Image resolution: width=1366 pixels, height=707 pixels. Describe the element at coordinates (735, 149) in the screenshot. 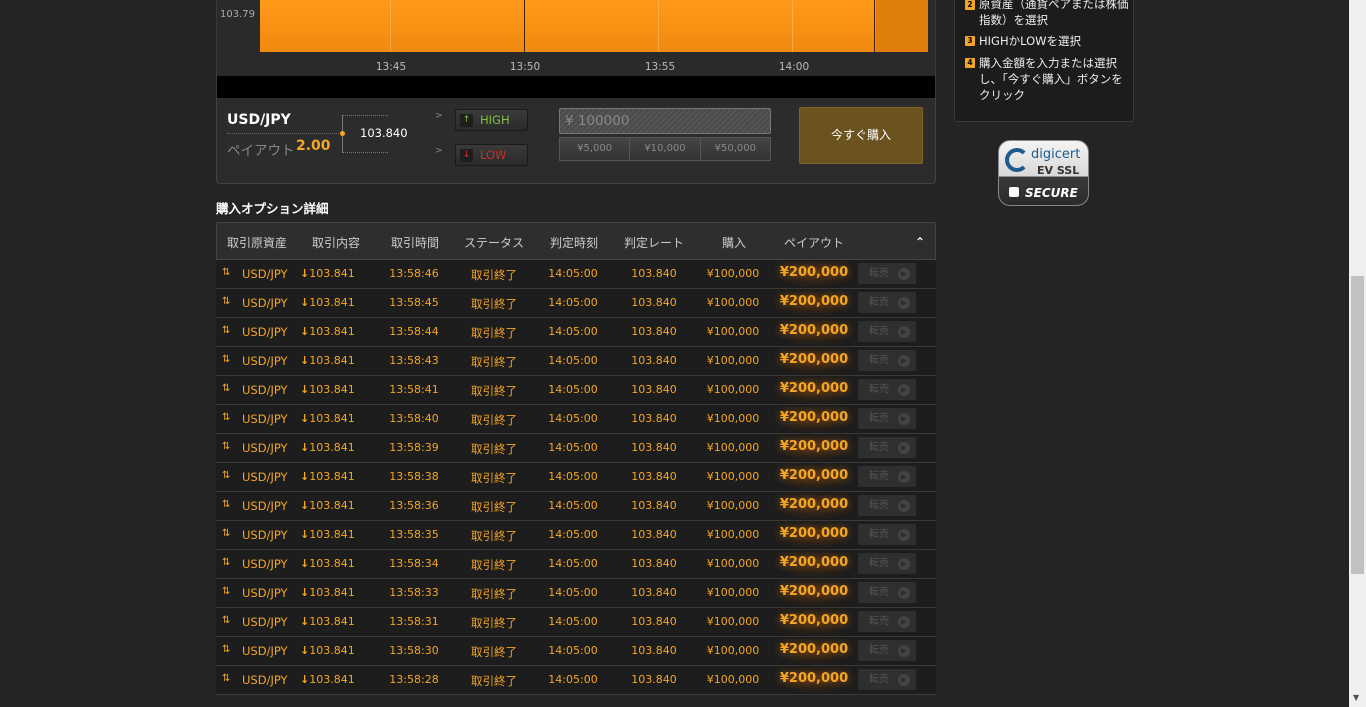

I see `preset-50000-button: ¥50,000` at that location.